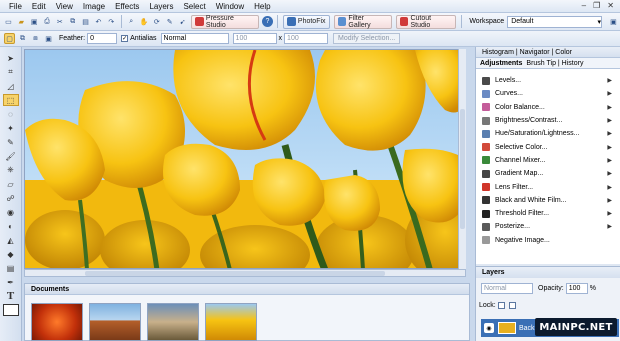  I want to click on eye-icon: ◉, so click(489, 328).